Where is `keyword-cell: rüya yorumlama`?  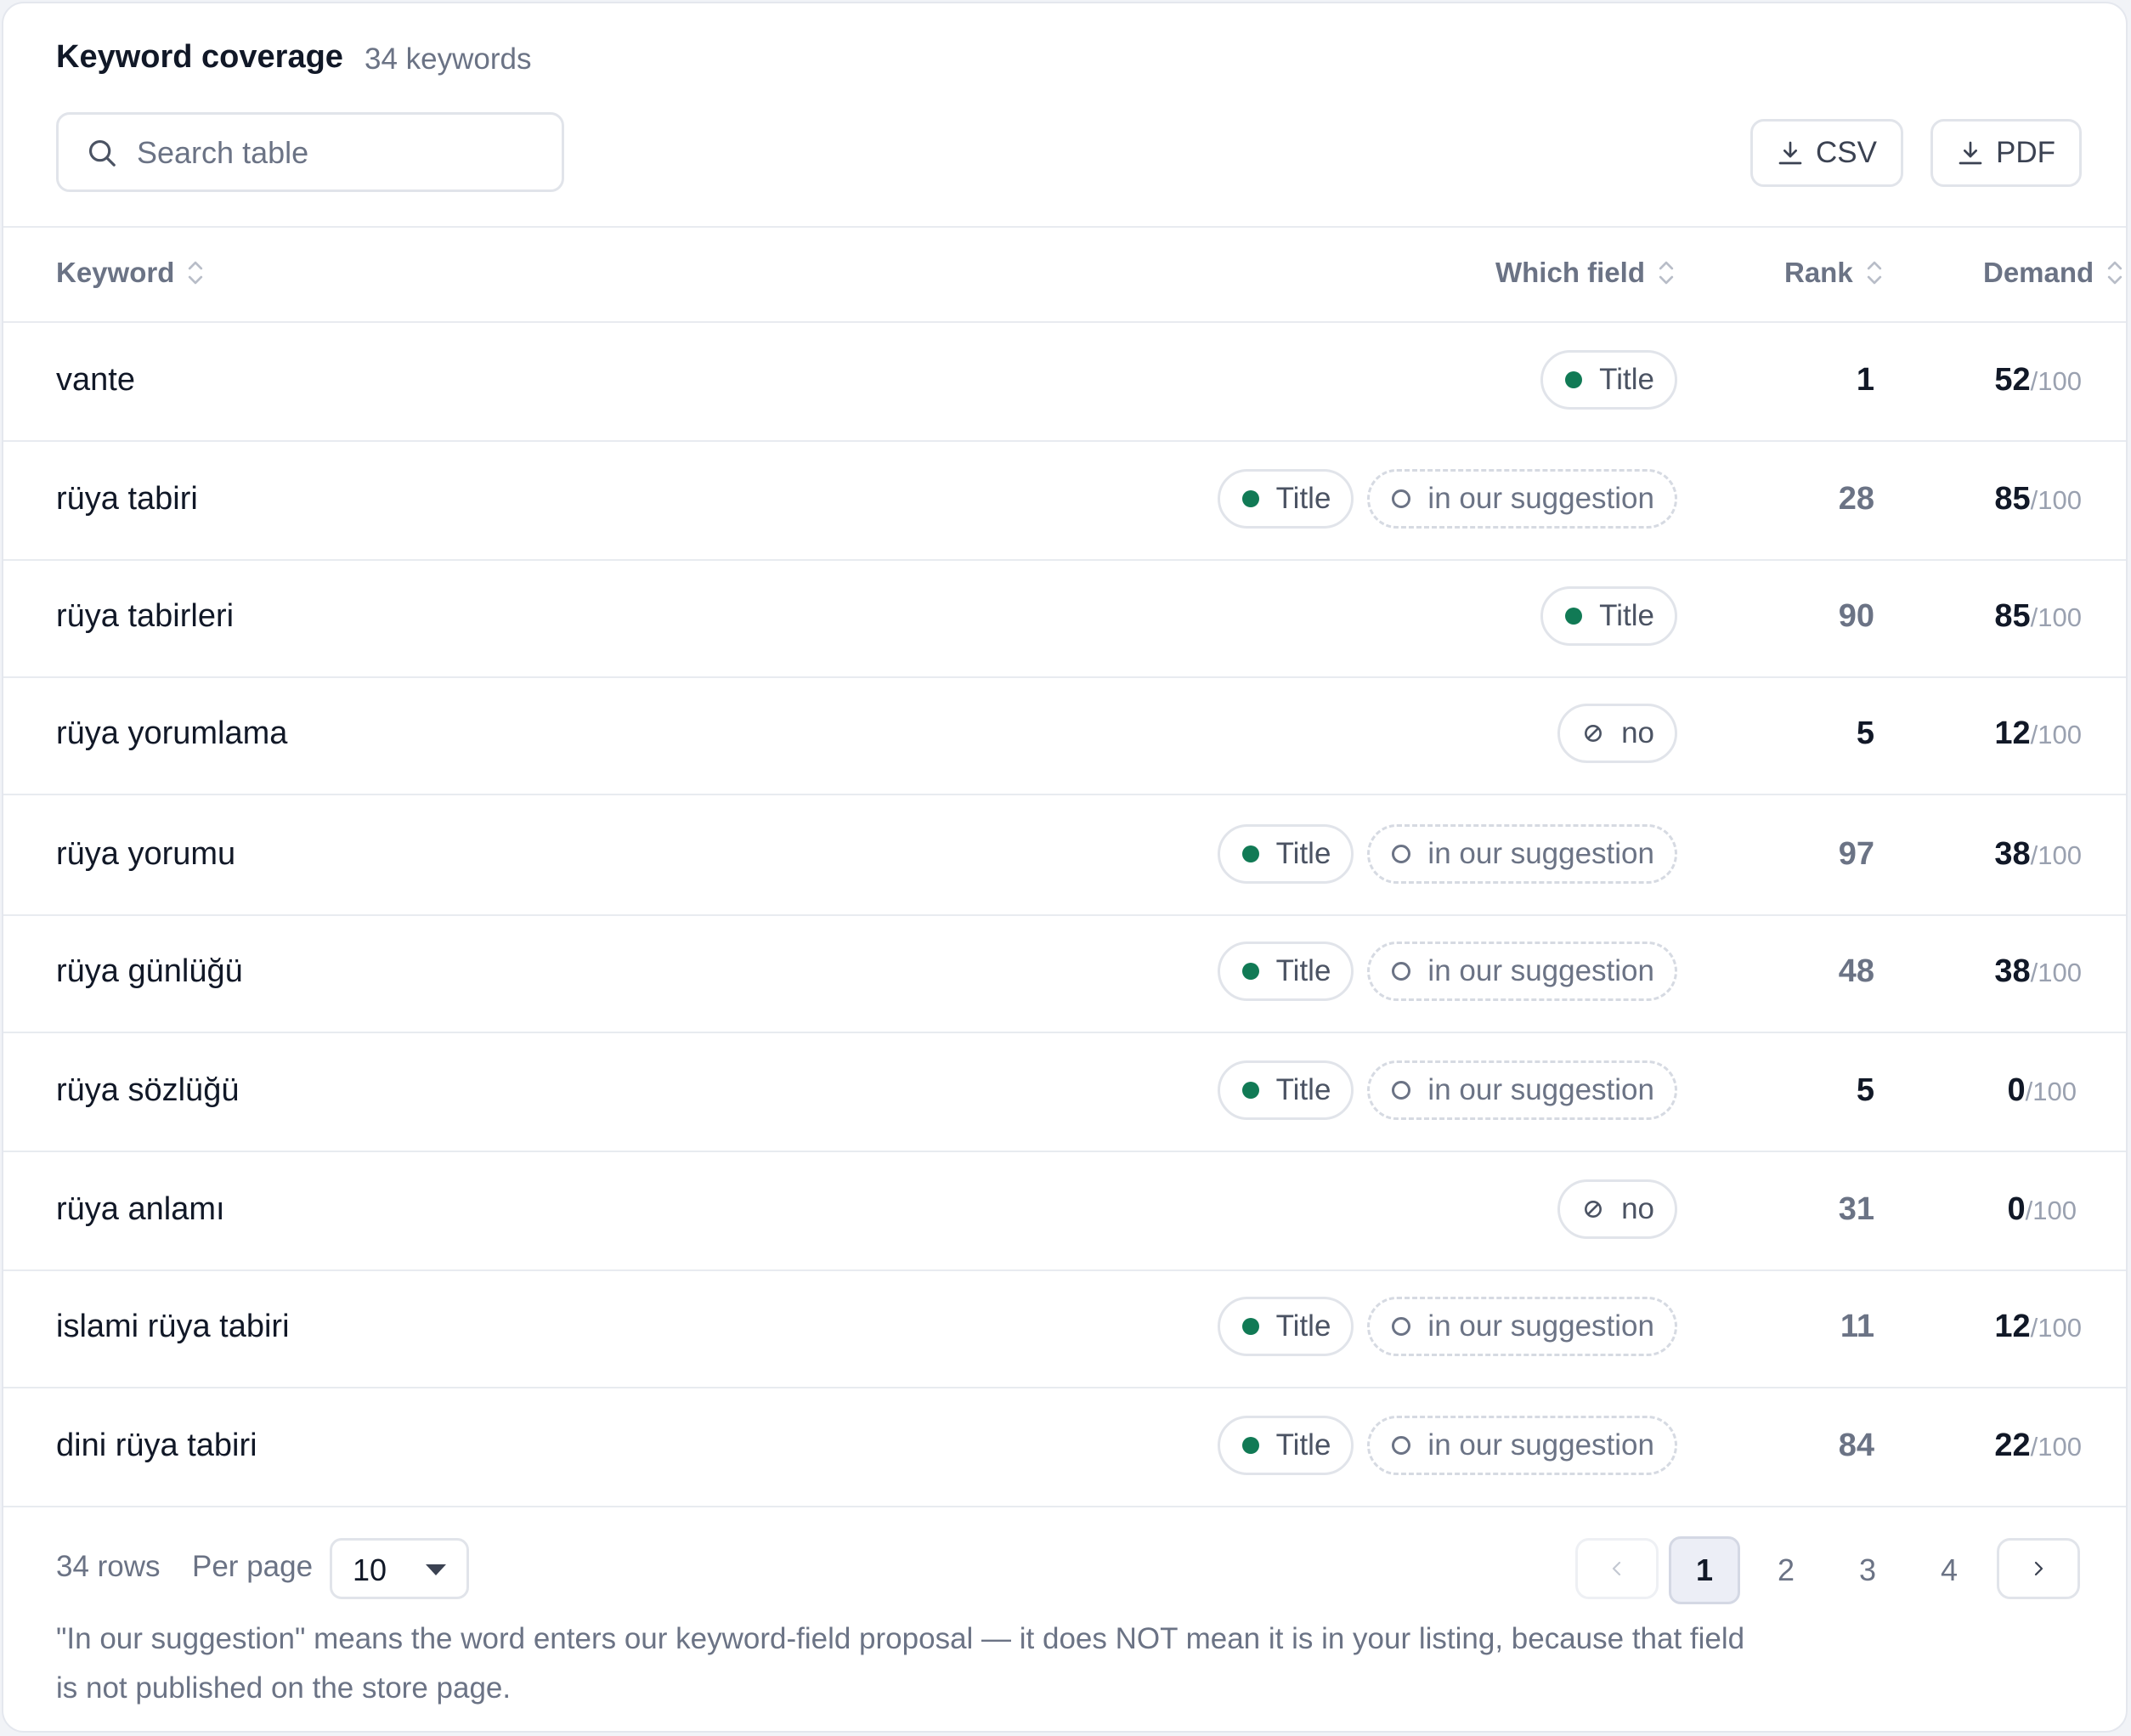 keyword-cell: rüya yorumlama is located at coordinates (172, 733).